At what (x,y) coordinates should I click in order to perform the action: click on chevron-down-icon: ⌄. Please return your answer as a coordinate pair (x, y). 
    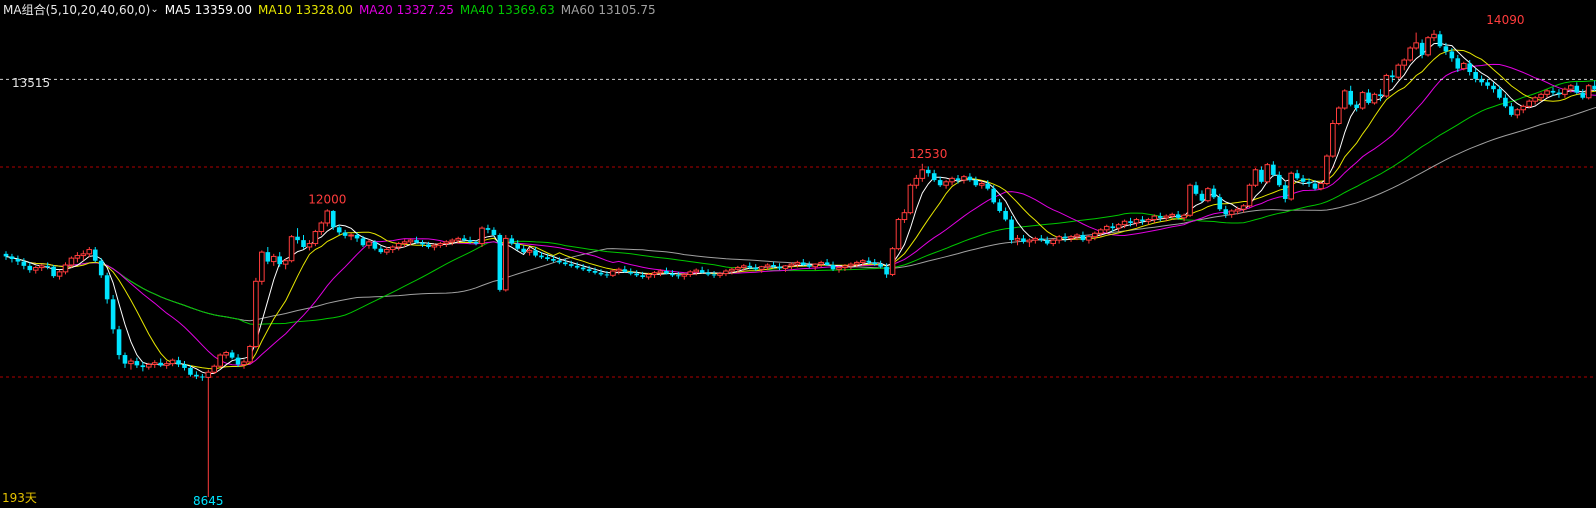
    Looking at the image, I should click on (154, 10).